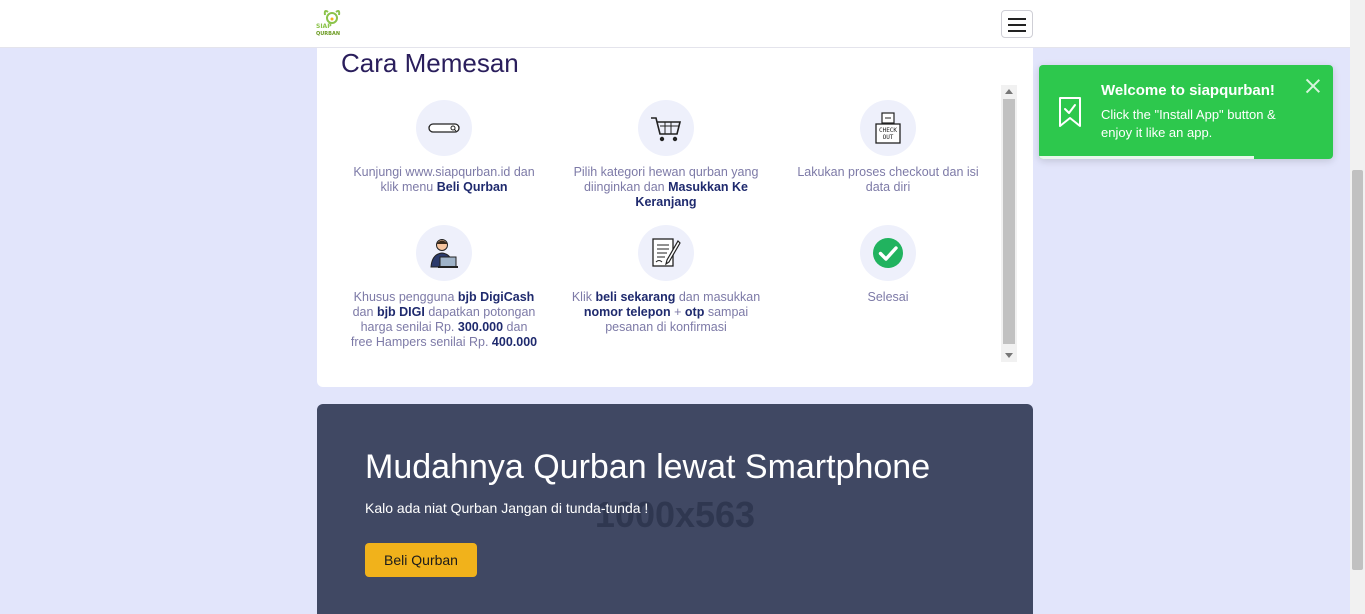 The height and width of the screenshot is (614, 1365). I want to click on step-highlight-text: bjb DigiCash, so click(496, 297).